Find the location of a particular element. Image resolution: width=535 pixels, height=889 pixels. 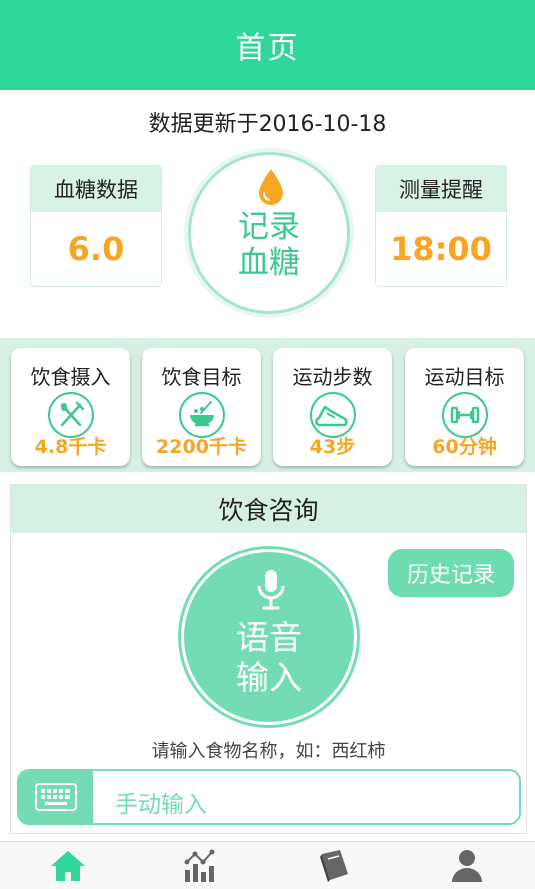

keyboard-icon is located at coordinates (56, 797).